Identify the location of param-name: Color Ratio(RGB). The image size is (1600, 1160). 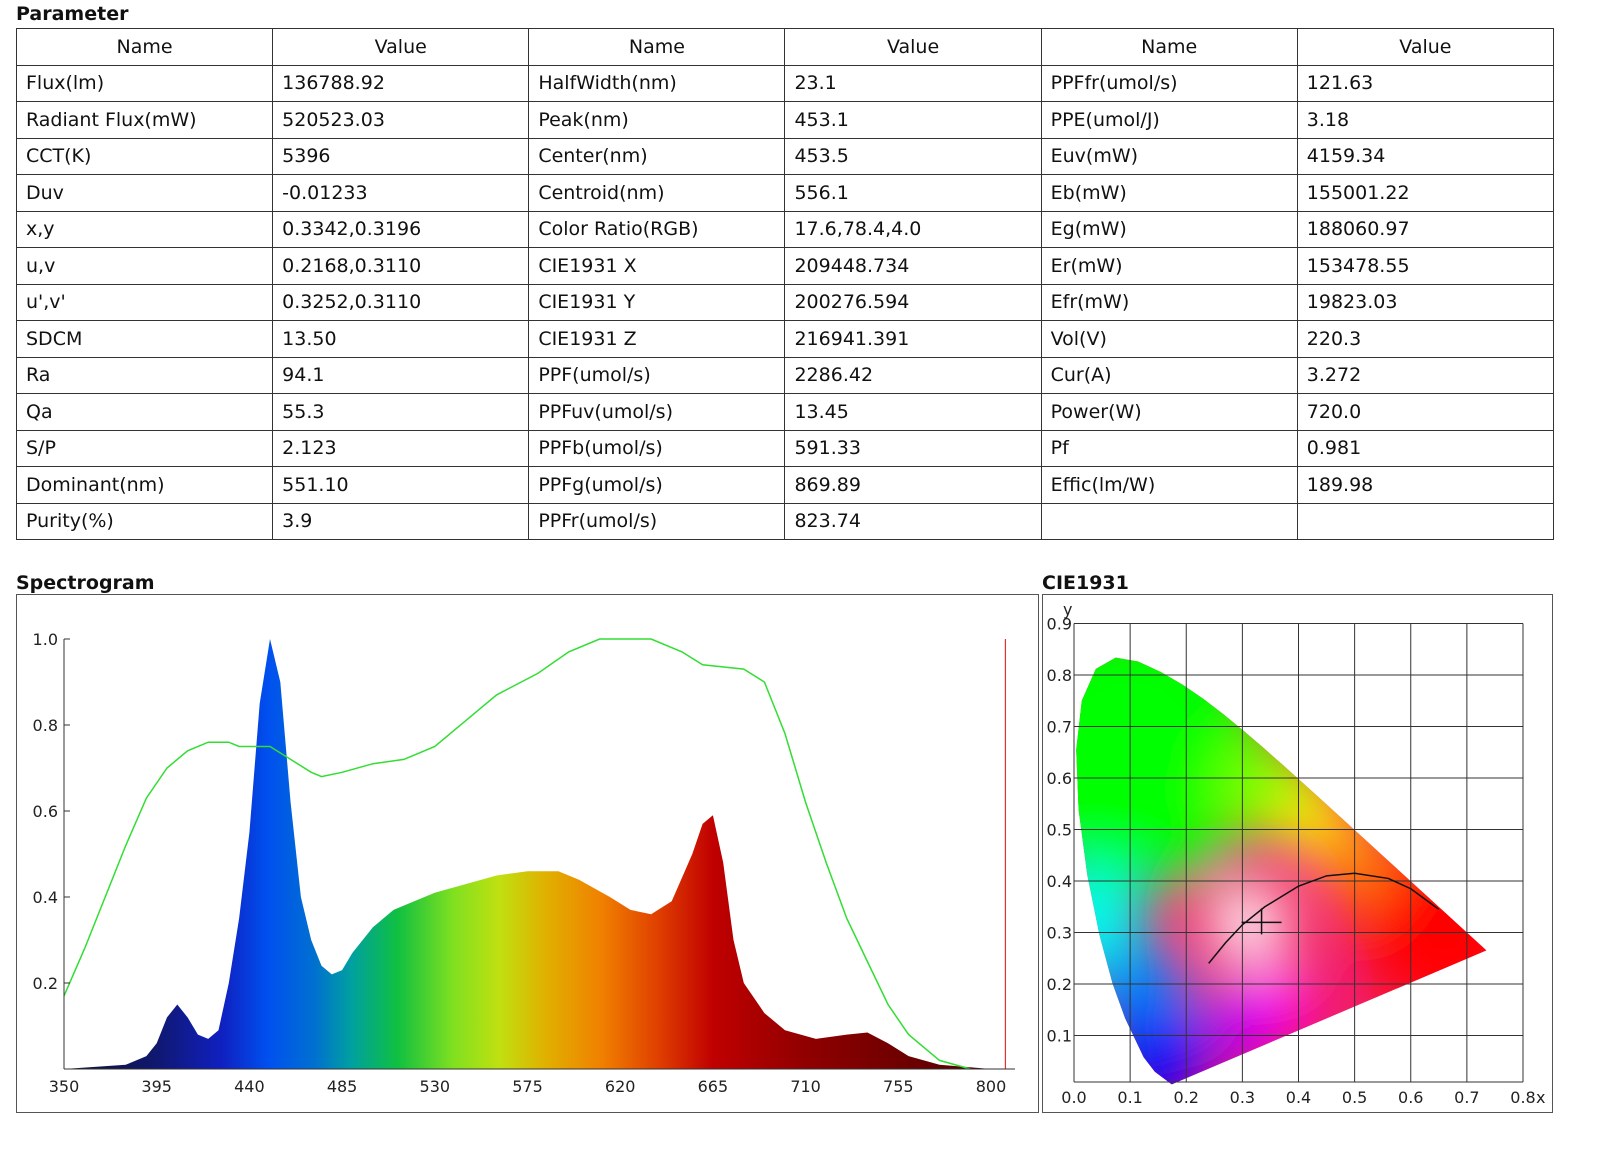
(657, 229).